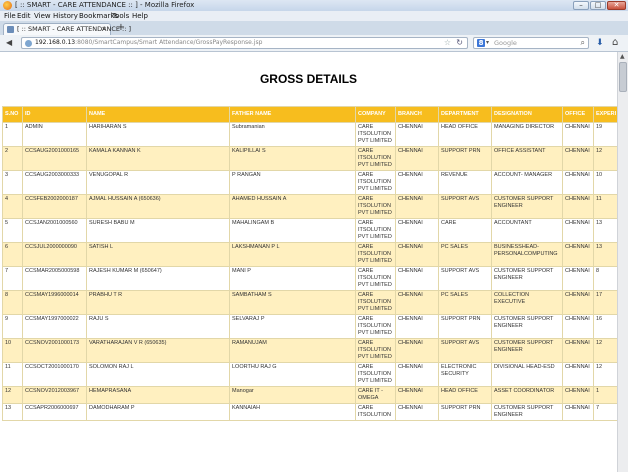 Image resolution: width=628 pixels, height=472 pixels. I want to click on table-cell: CCSNOV2001000173, so click(54, 350).